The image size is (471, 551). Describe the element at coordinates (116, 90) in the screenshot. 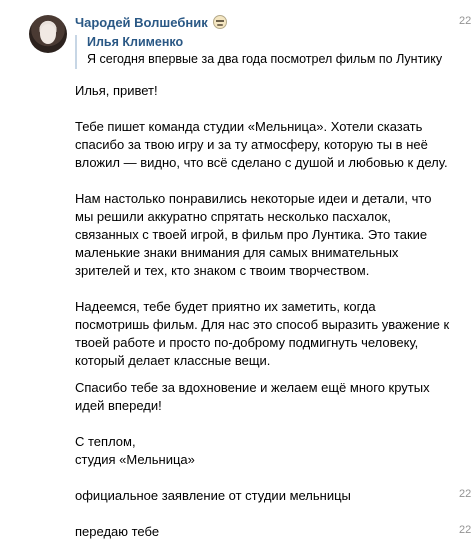

I see `greeting-text: Илья, привет!` at that location.